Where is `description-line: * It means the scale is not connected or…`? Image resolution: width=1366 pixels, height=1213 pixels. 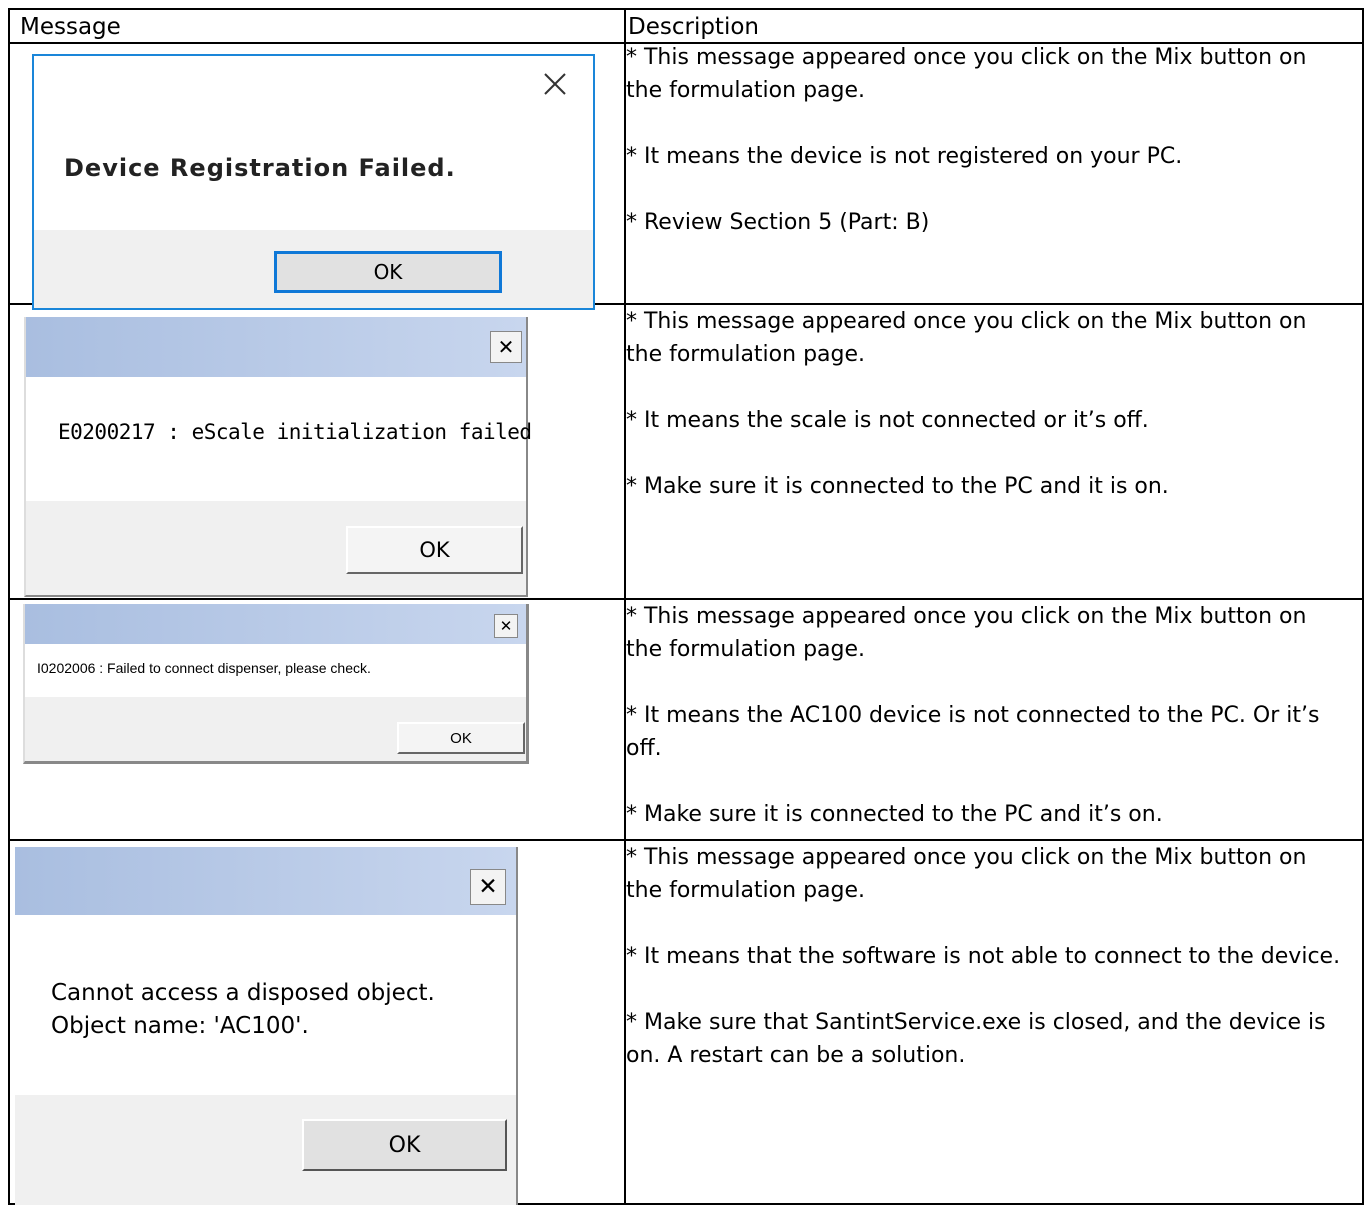
description-line: * It means the scale is not connected or… is located at coordinates (887, 420).